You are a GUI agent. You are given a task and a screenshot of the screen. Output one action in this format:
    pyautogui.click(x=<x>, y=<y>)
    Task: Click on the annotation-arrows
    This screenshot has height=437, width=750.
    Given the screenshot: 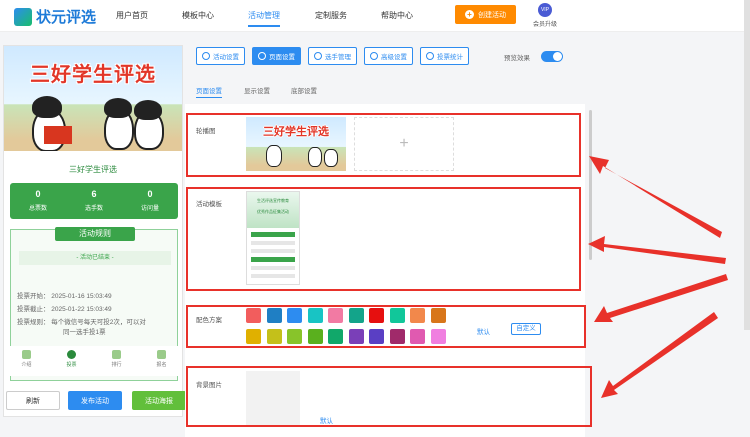 What is the action you would take?
    pyautogui.click(x=658, y=277)
    